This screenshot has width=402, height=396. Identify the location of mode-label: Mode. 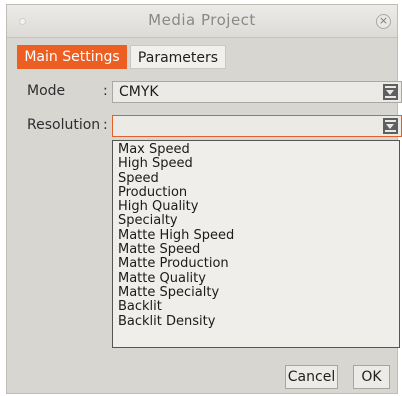
(46, 91).